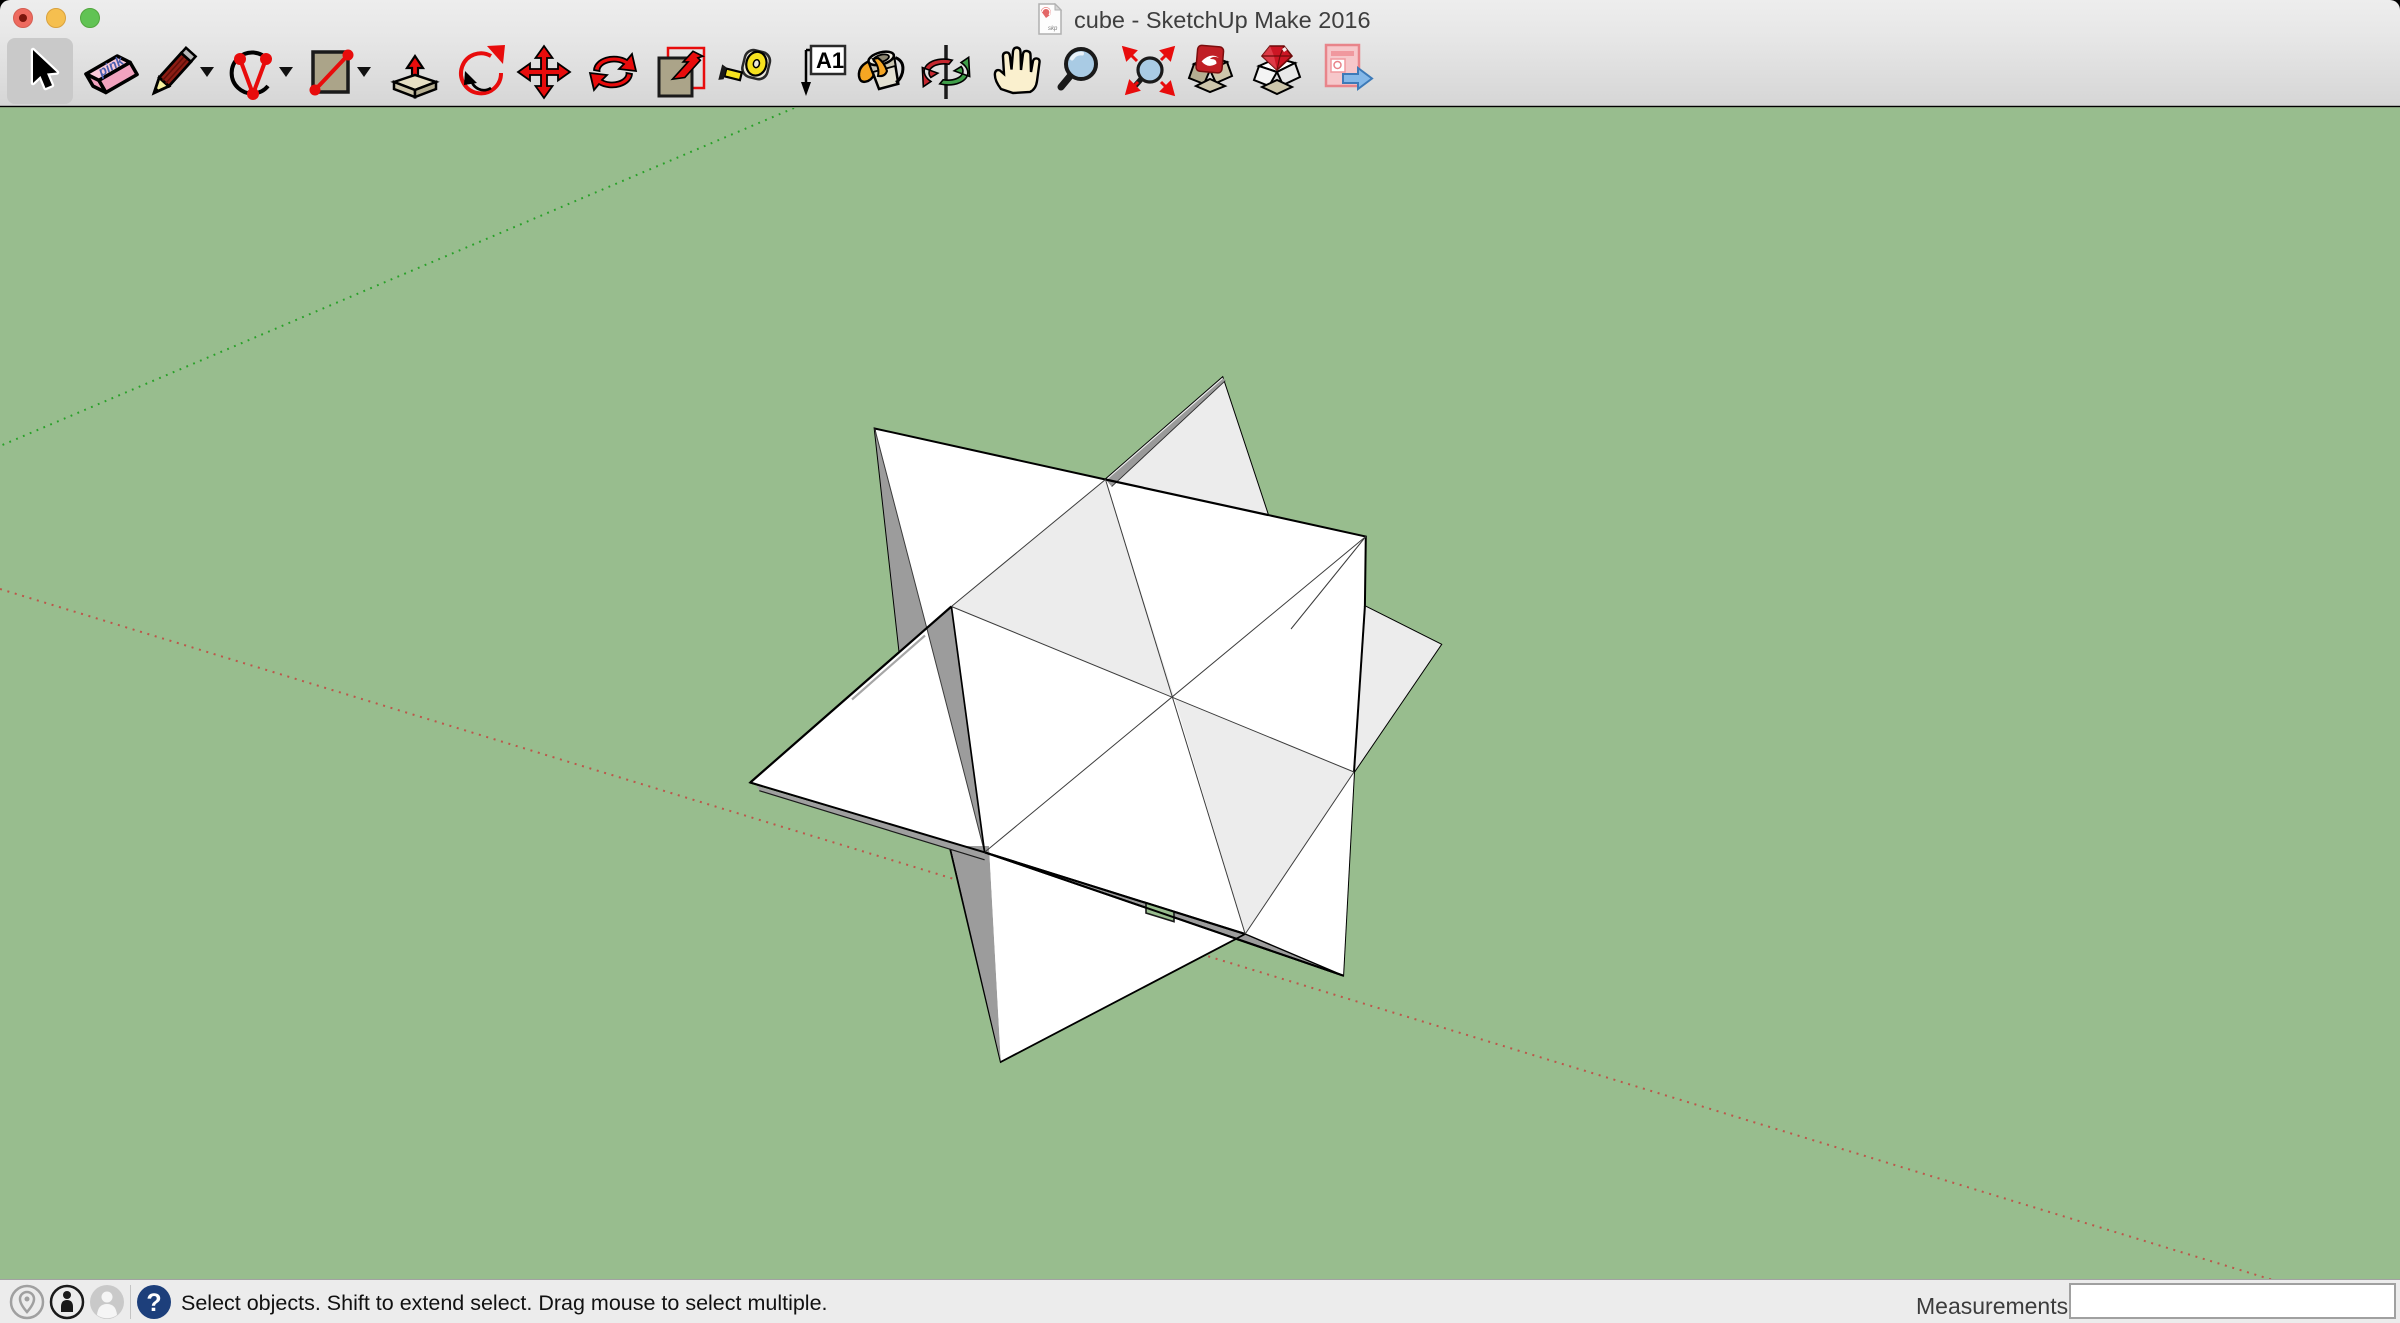 Image resolution: width=2400 pixels, height=1323 pixels. Describe the element at coordinates (830, 60) in the screenshot. I see `svg-text: A1` at that location.